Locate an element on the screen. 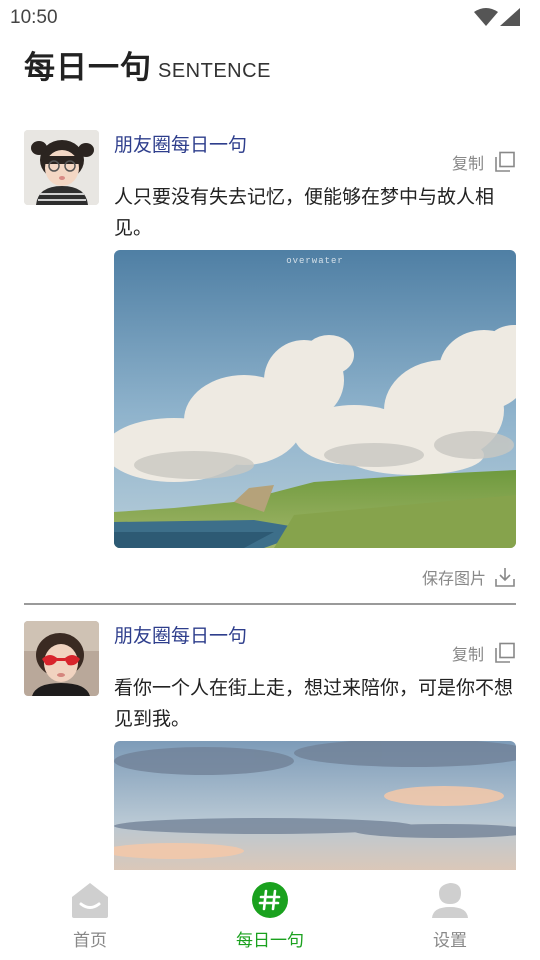 This screenshot has width=540, height=960. nav-label-sentence: 每日一句 is located at coordinates (270, 941).